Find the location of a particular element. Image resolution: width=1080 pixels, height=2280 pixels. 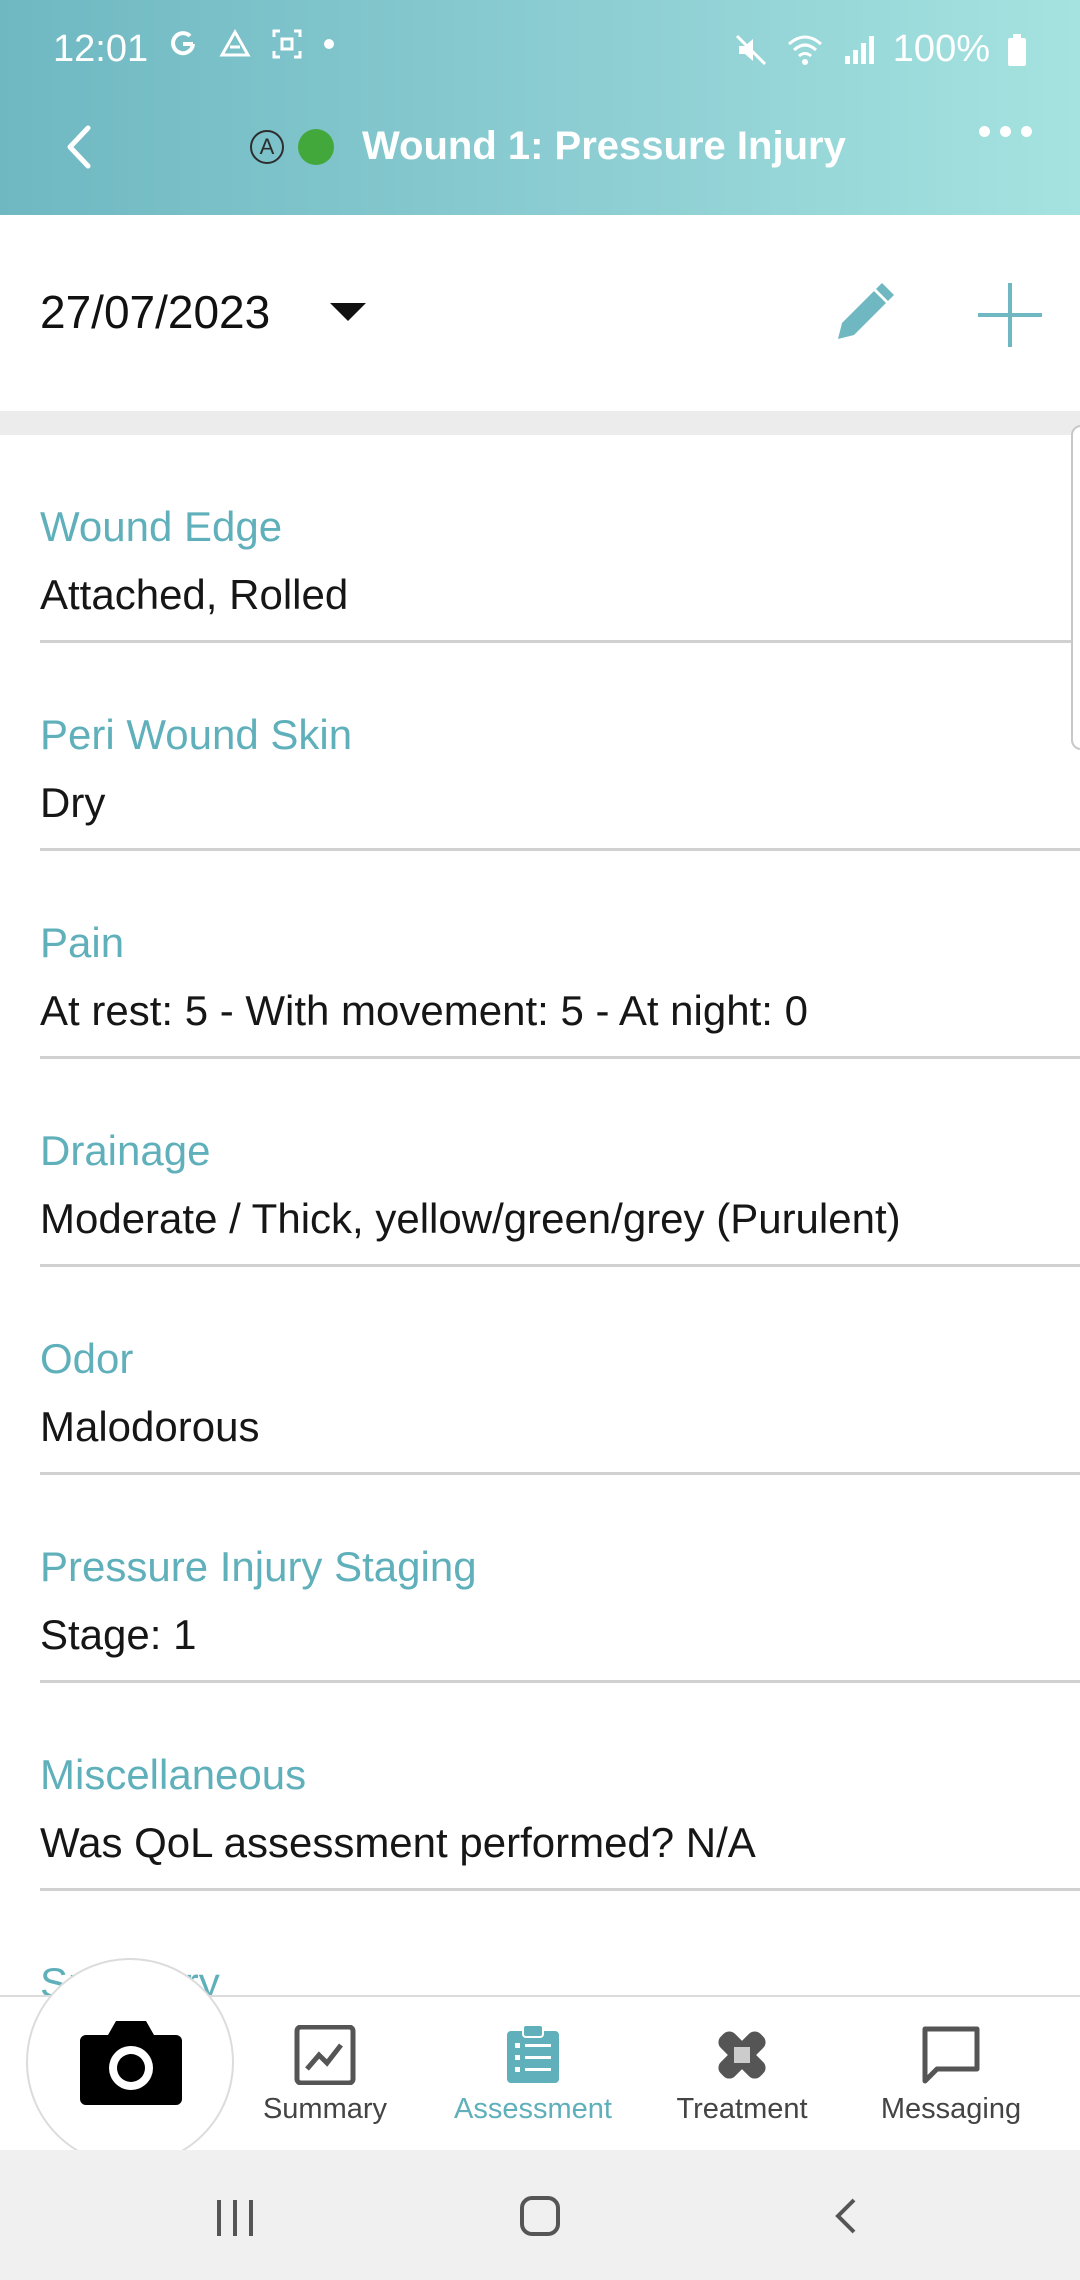

item-value: Malodorous is located at coordinates (150, 1426).